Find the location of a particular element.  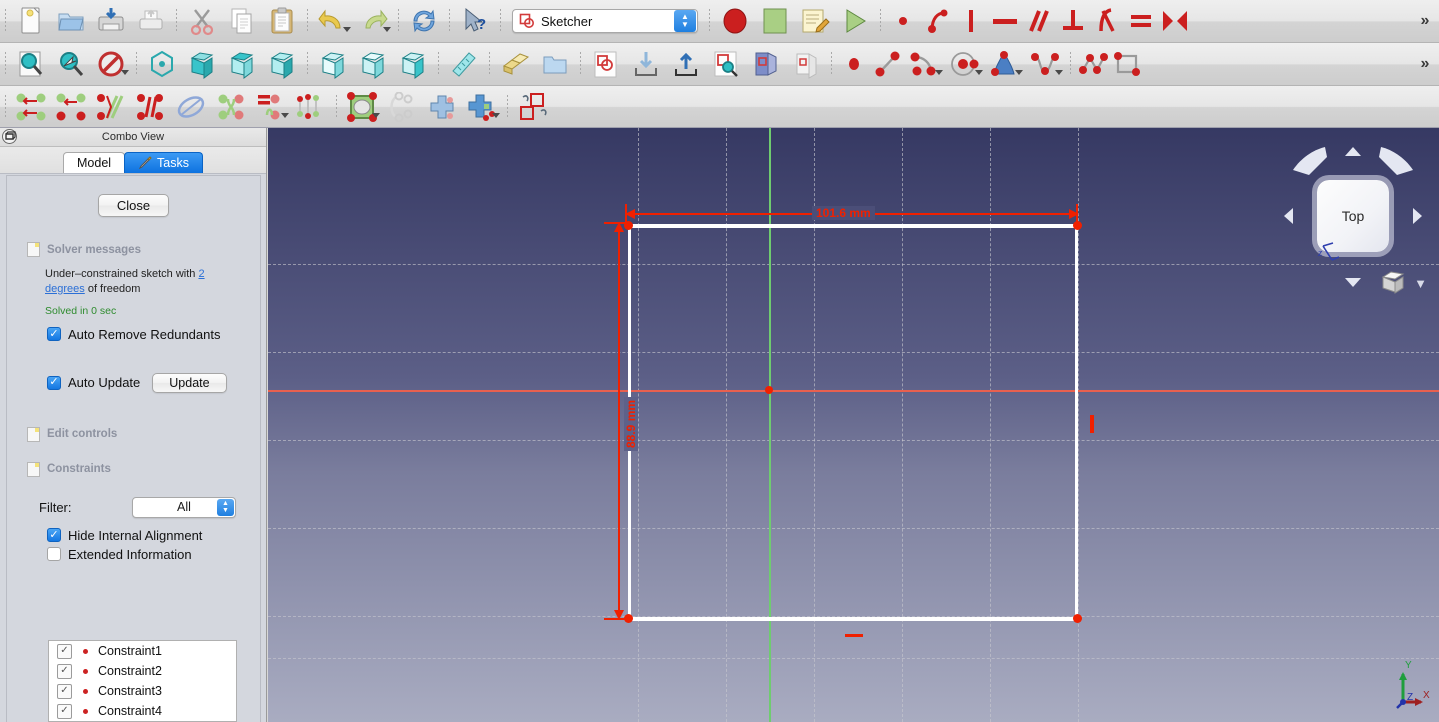

auto-remove-redundants-checkbox: ✓ is located at coordinates (54, 334).